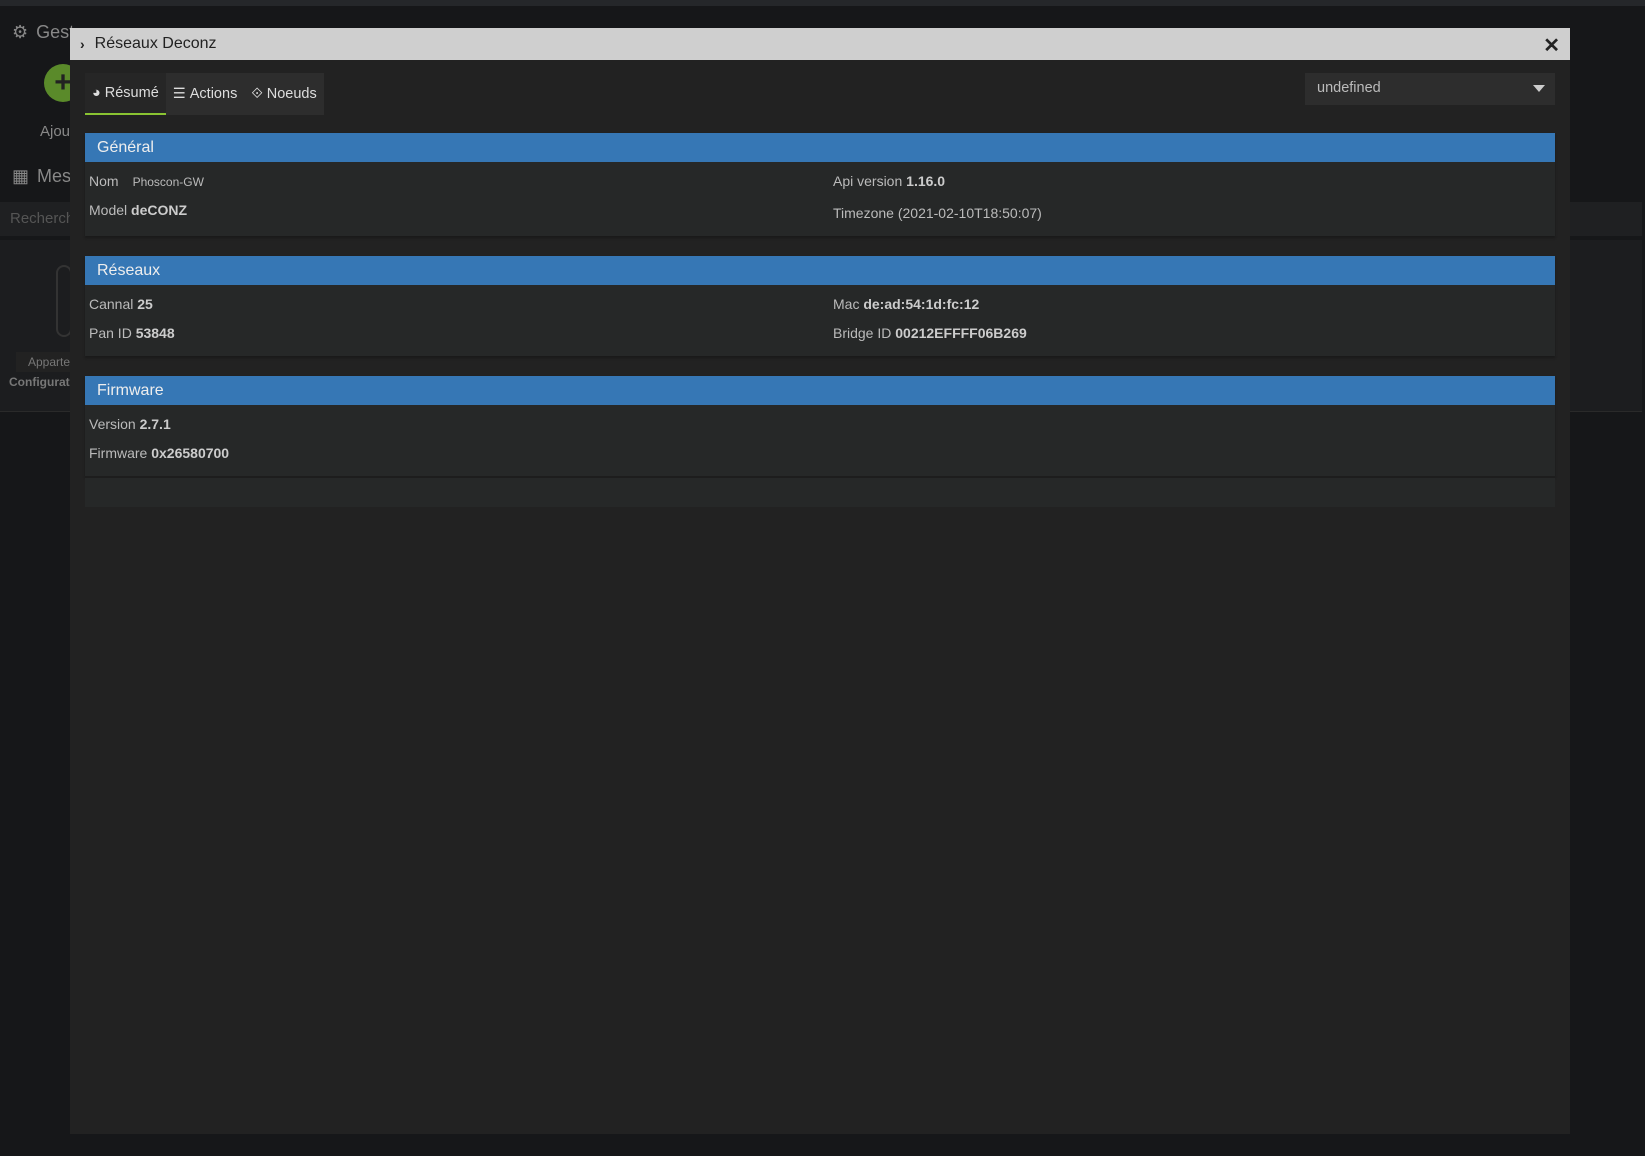  Describe the element at coordinates (168, 182) in the screenshot. I see `field-value: Phoscon-GW` at that location.